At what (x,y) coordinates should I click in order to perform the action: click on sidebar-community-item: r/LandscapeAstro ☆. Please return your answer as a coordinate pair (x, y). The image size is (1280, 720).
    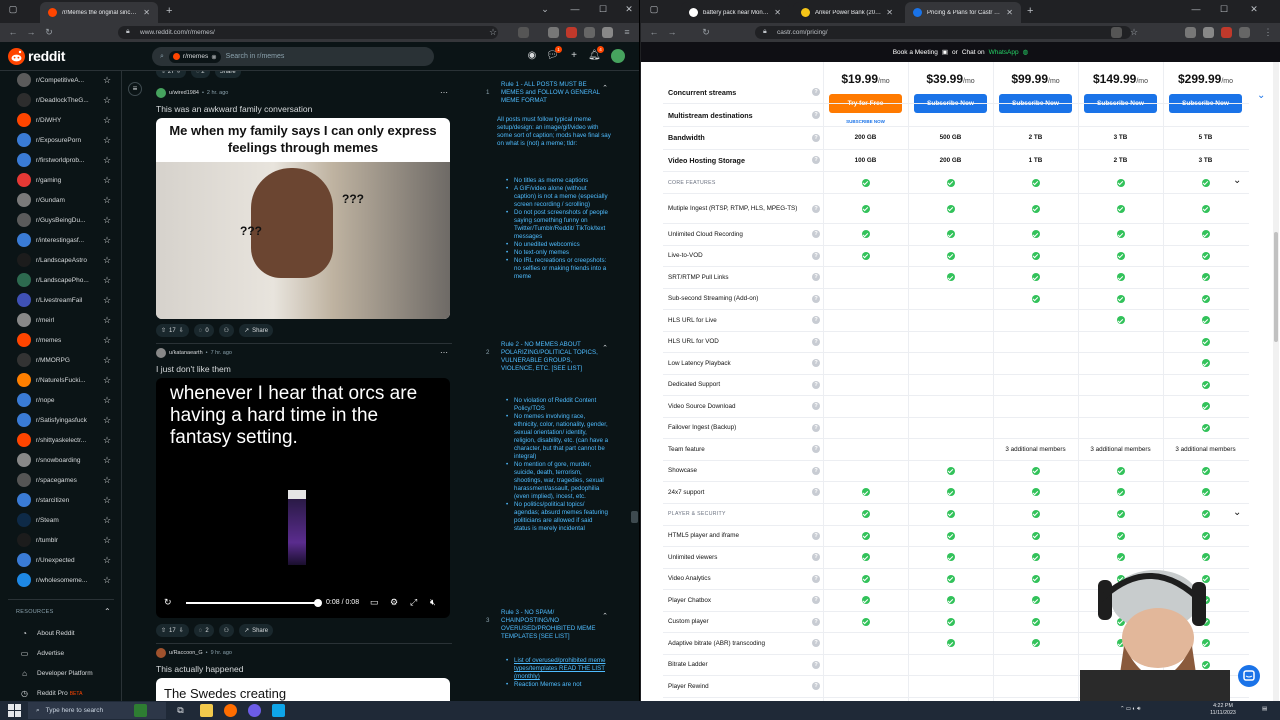
    Looking at the image, I should click on (60, 260).